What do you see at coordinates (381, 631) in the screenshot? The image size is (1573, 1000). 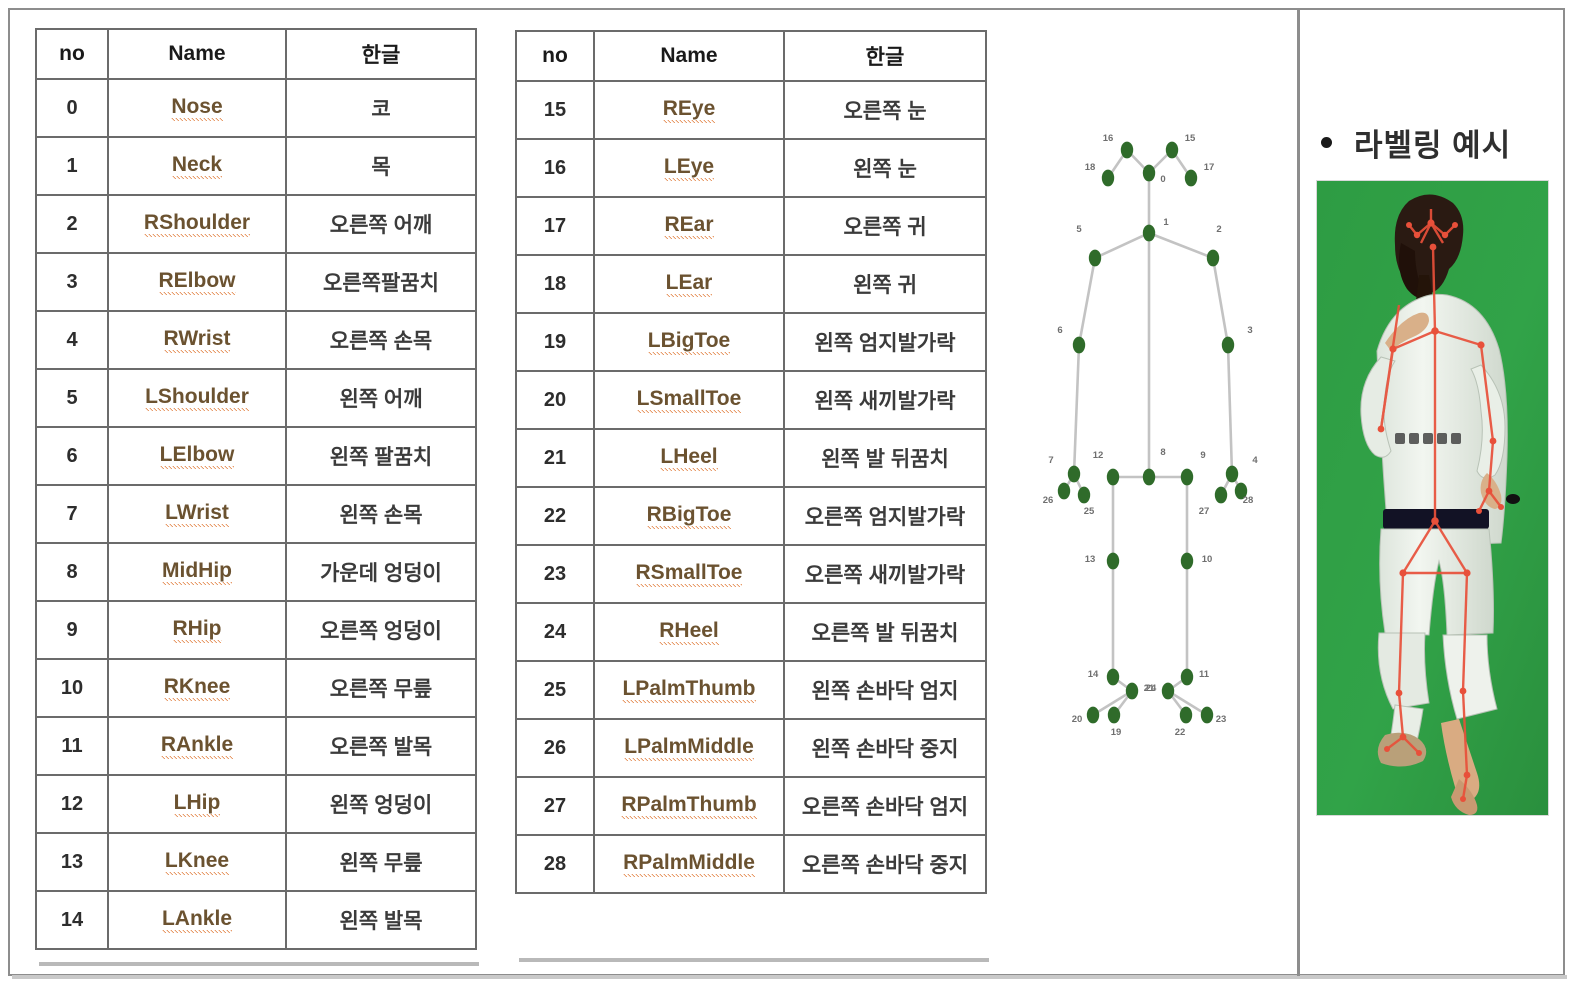 I see `keypoint-korean-text: 오른쪽 엉덩이` at bounding box center [381, 631].